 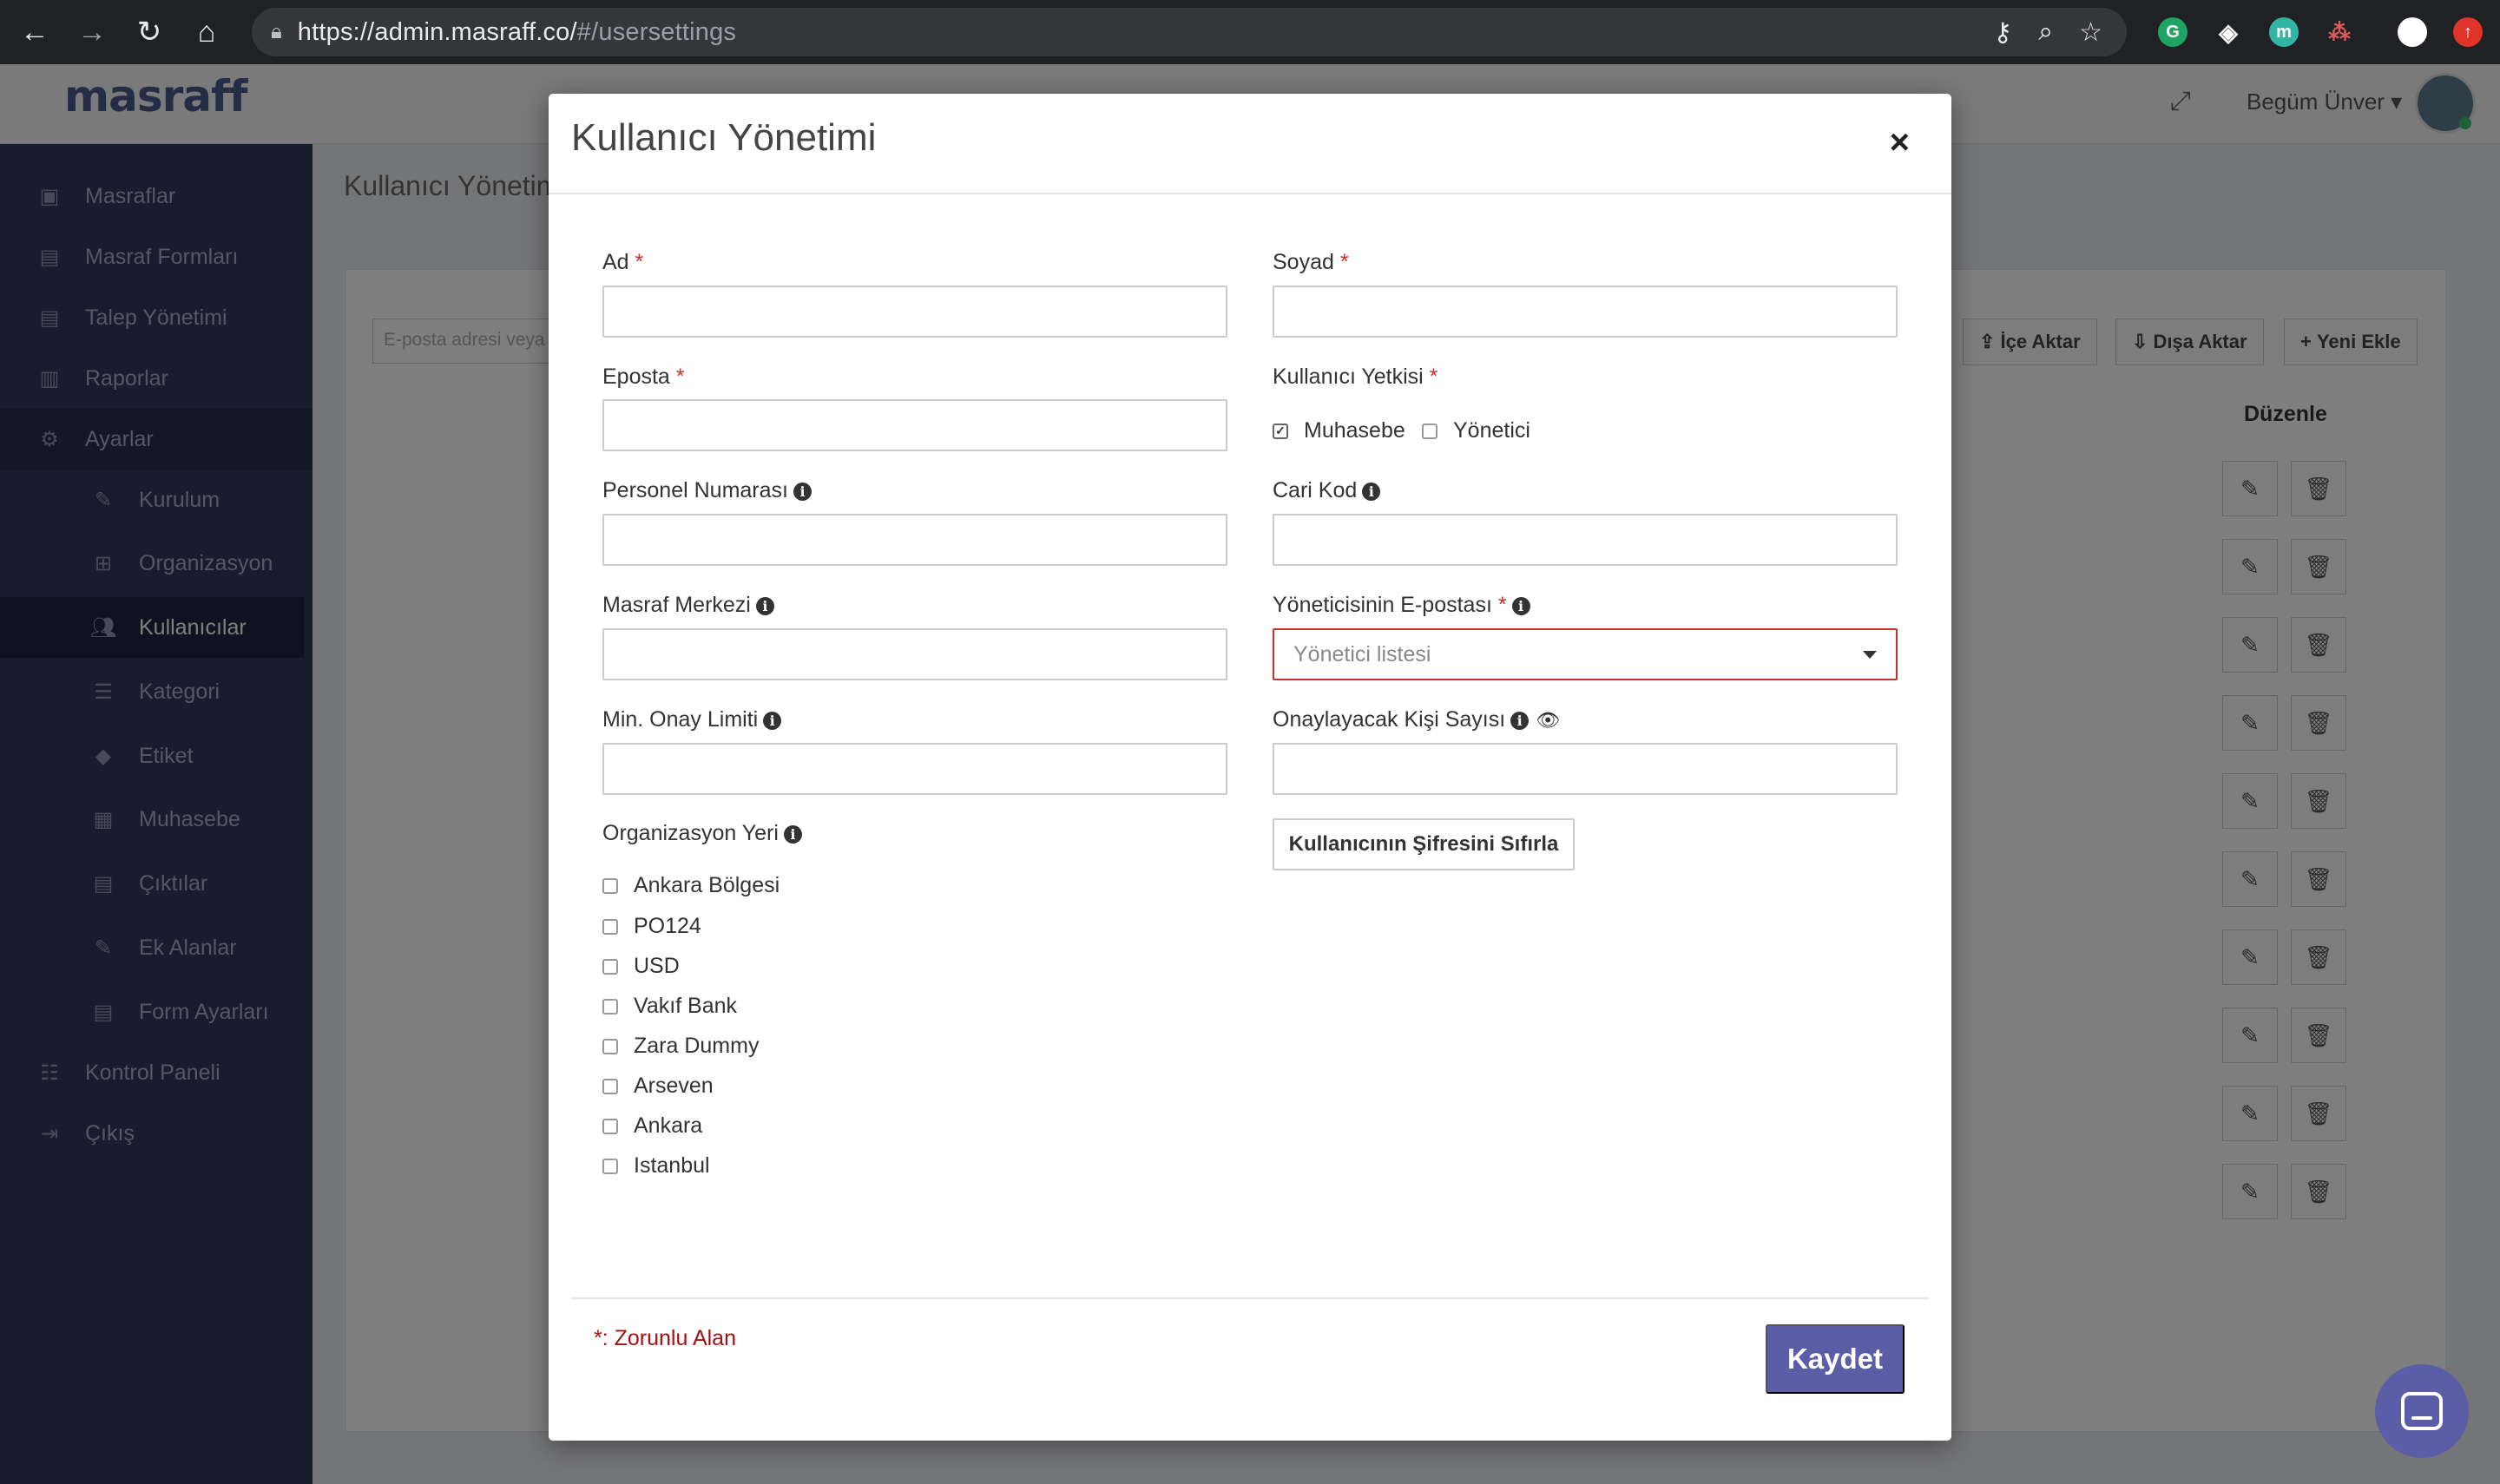 What do you see at coordinates (1585, 312) in the screenshot?
I see `last-name-input` at bounding box center [1585, 312].